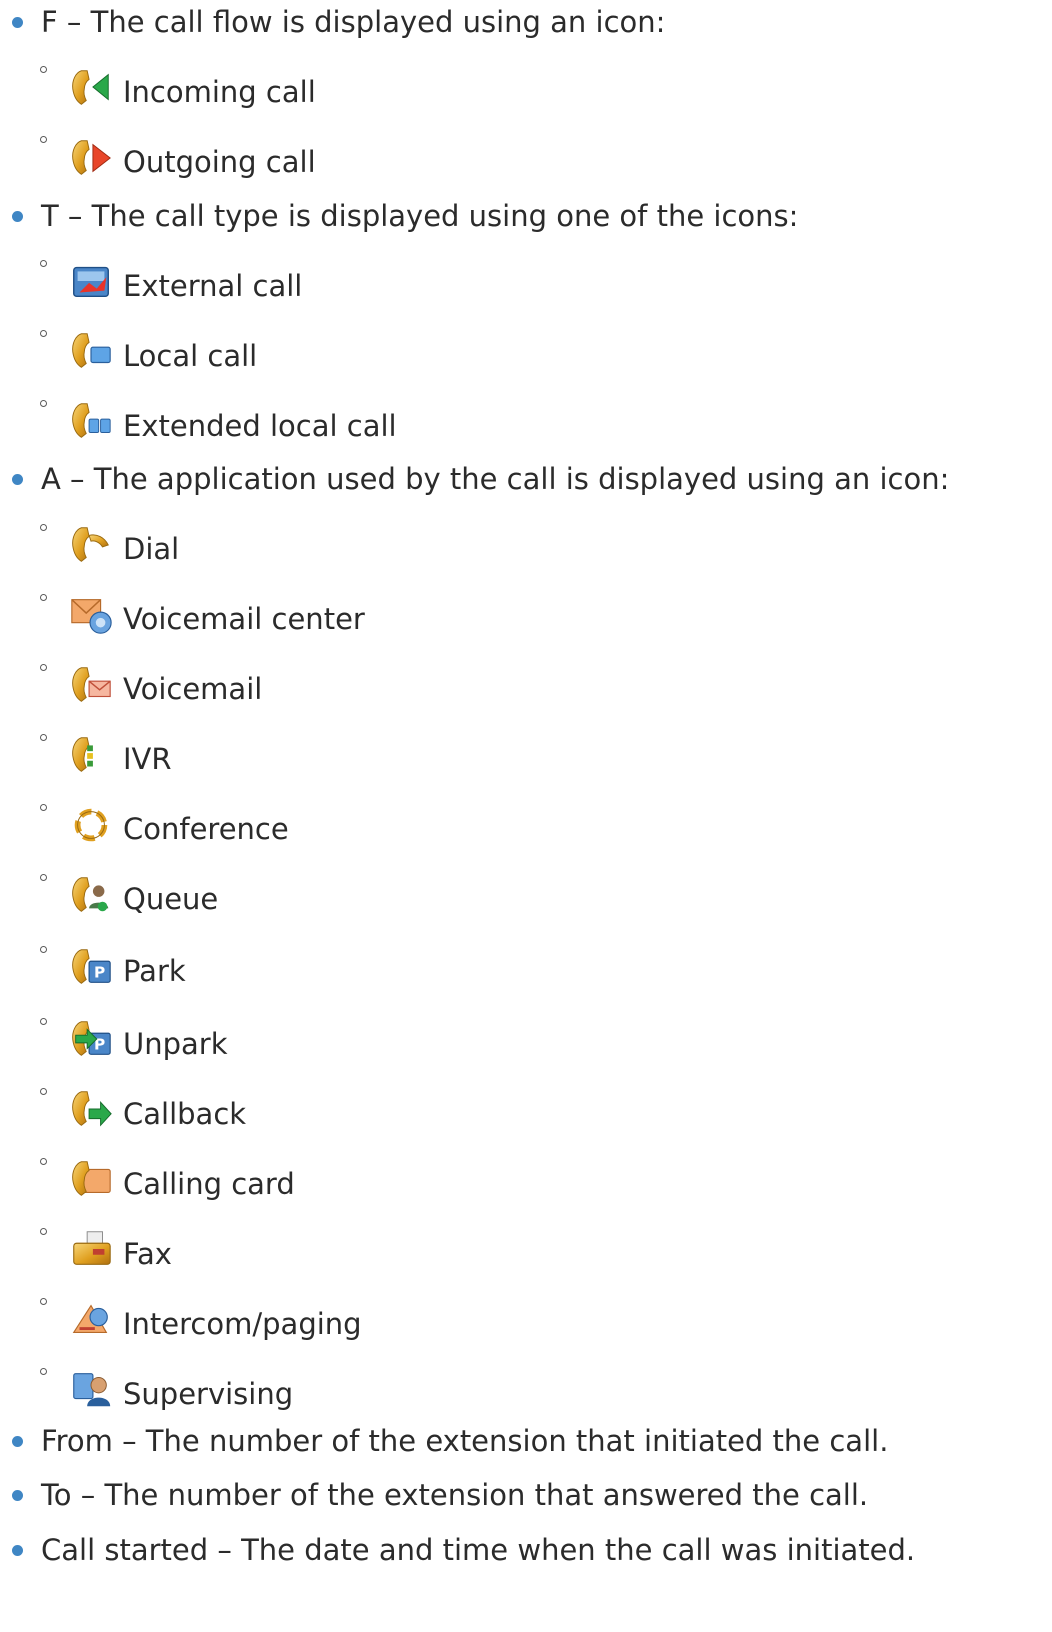 This screenshot has width=1052, height=1632. What do you see at coordinates (90, 87) in the screenshot?
I see `incoming-call-icon` at bounding box center [90, 87].